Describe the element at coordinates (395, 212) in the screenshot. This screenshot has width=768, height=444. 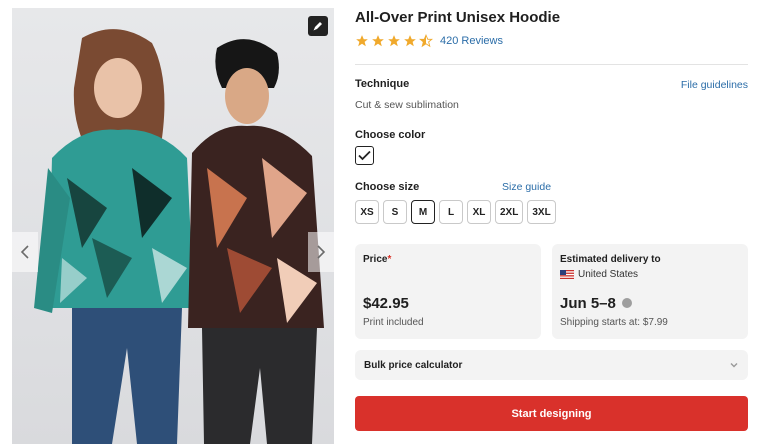
I see `size-option-s: S` at that location.